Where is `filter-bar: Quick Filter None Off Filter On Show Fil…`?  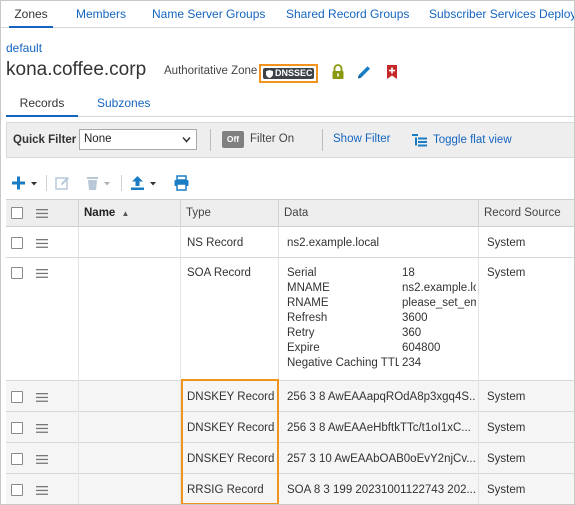
filter-bar: Quick Filter None Off Filter On Show Fil… is located at coordinates (290, 140).